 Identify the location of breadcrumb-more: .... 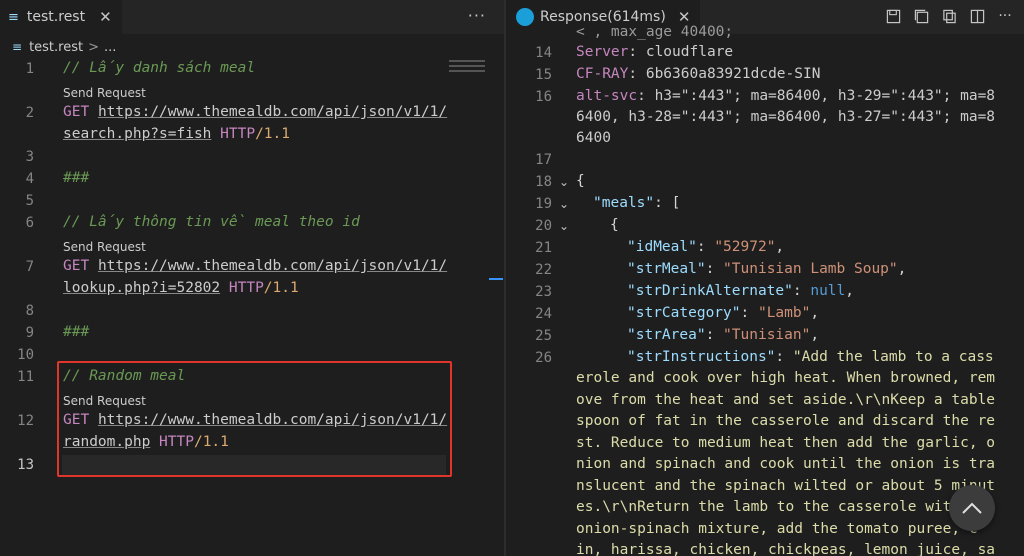
(110, 47).